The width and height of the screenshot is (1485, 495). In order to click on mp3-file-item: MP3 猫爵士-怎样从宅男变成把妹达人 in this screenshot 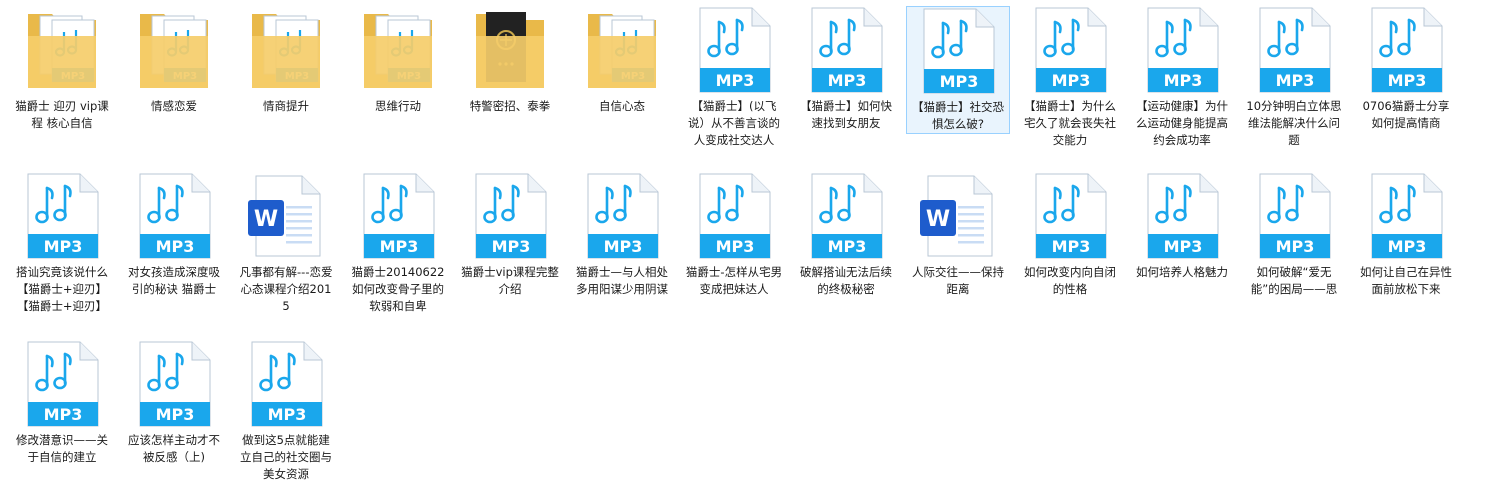, I will do `click(734, 235)`.